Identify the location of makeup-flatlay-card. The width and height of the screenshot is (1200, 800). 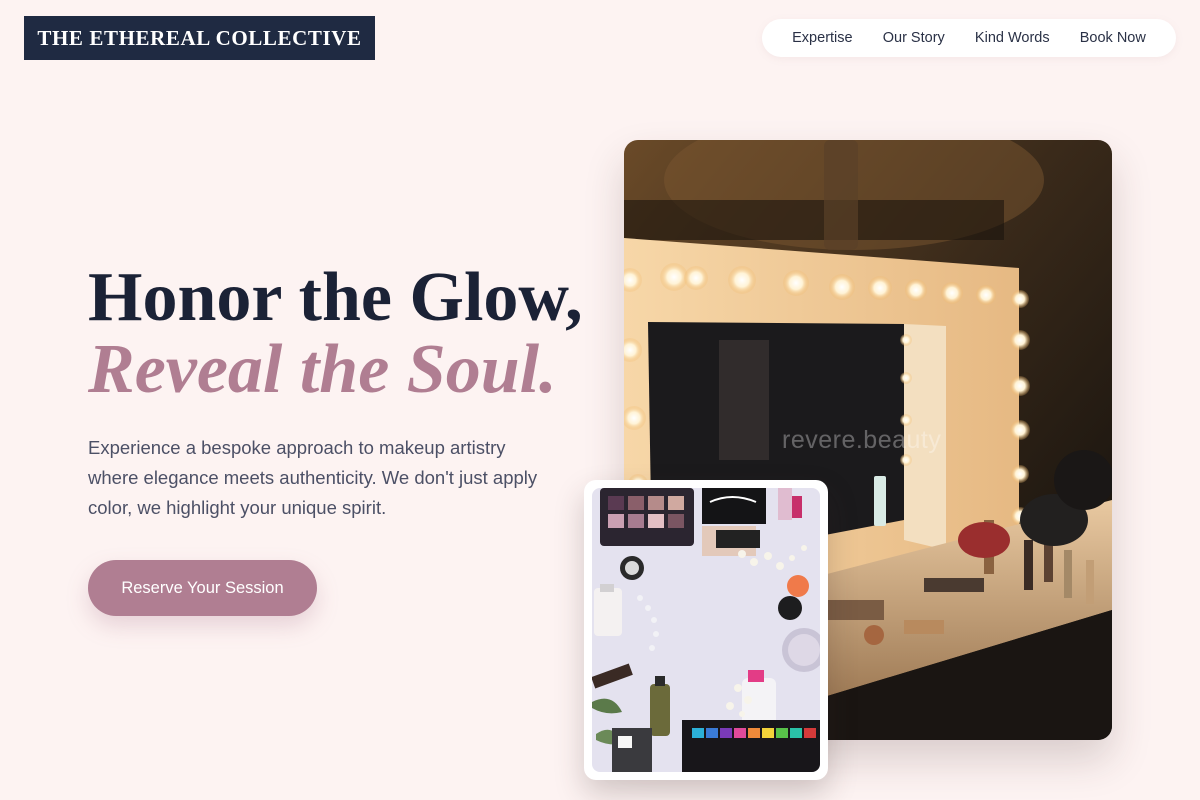
(706, 630).